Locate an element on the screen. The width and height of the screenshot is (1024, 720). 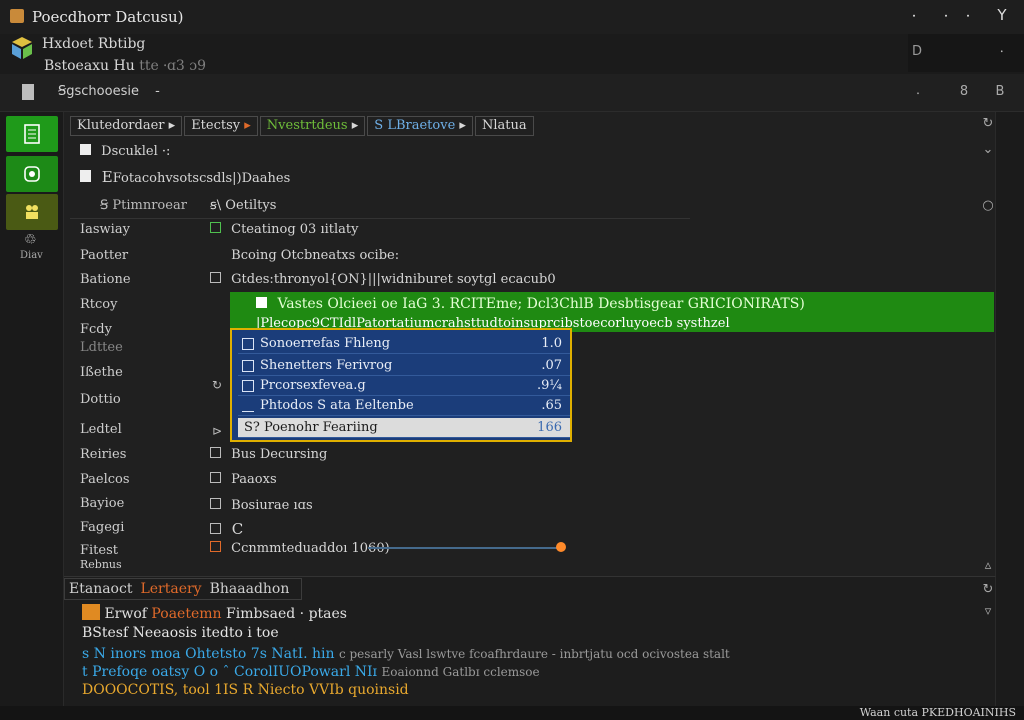
row-1-checkbox is located at coordinates (215, 227).